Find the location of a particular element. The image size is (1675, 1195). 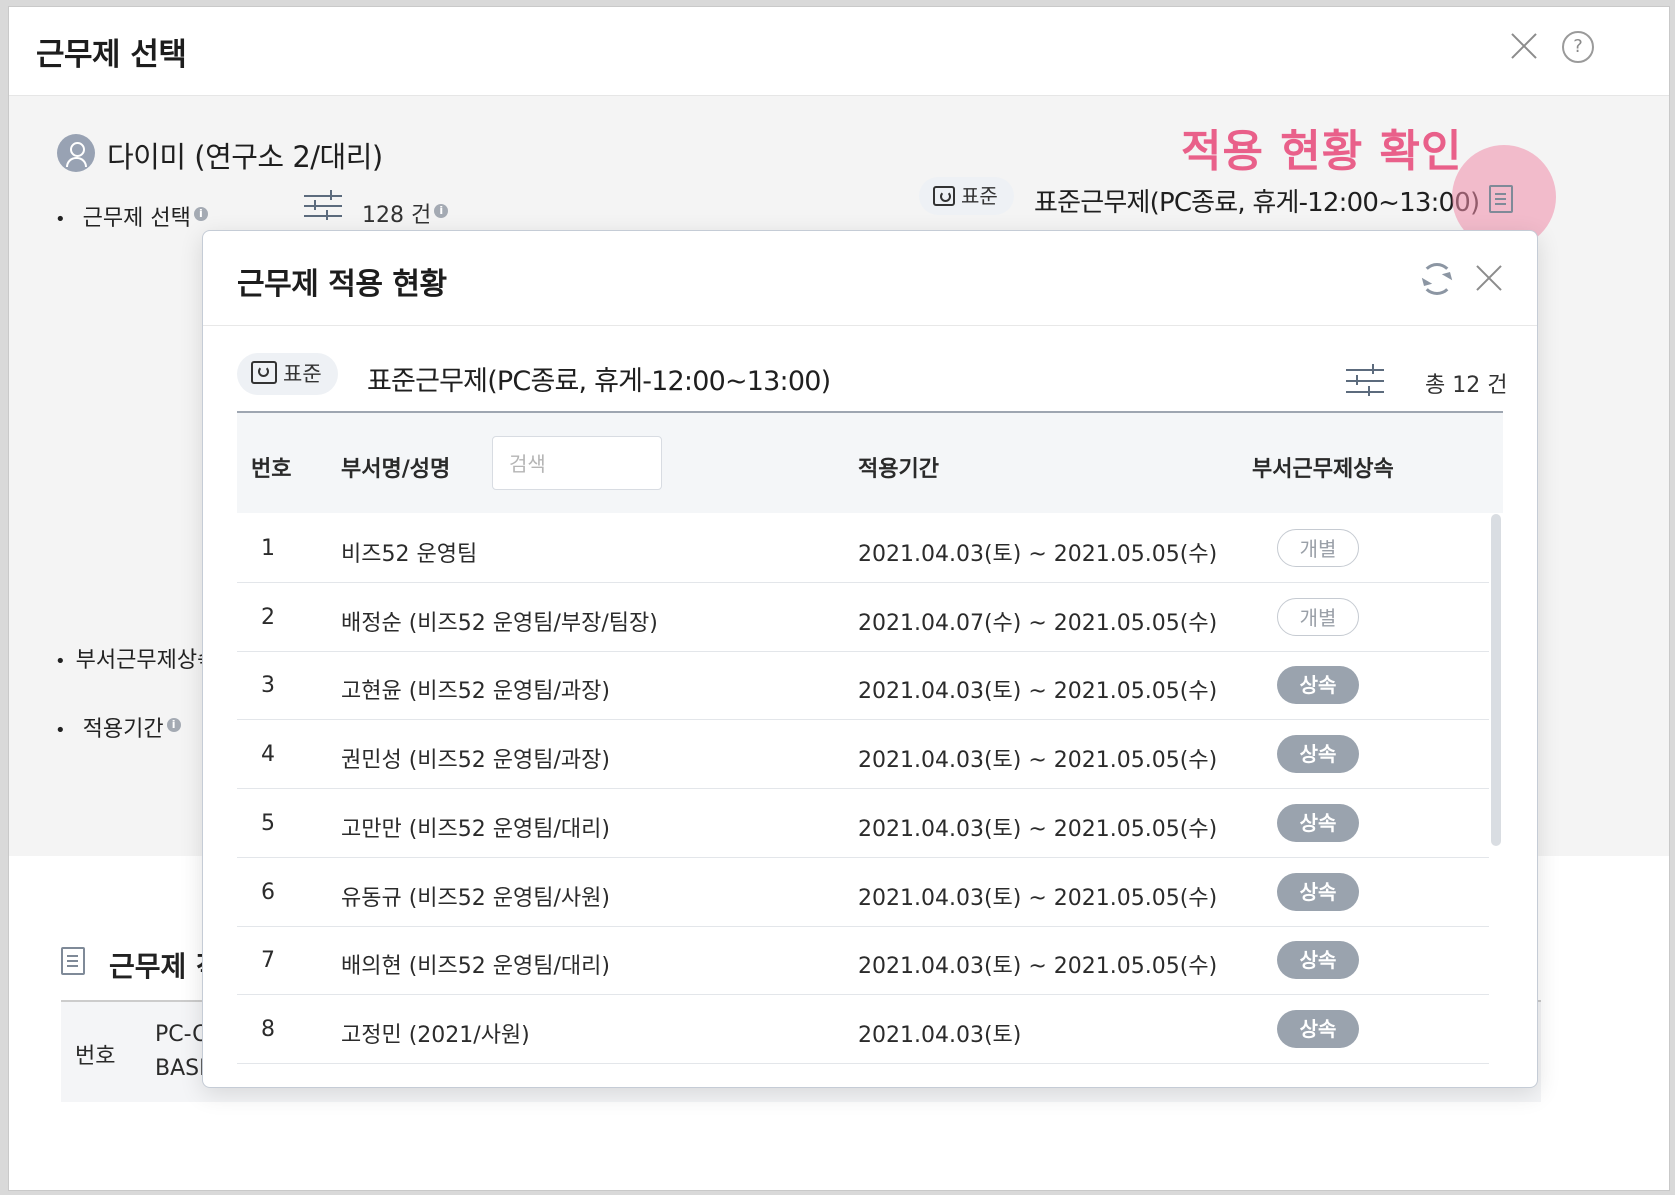

field-label-select-text: 근무제 선택 is located at coordinates (136, 218).